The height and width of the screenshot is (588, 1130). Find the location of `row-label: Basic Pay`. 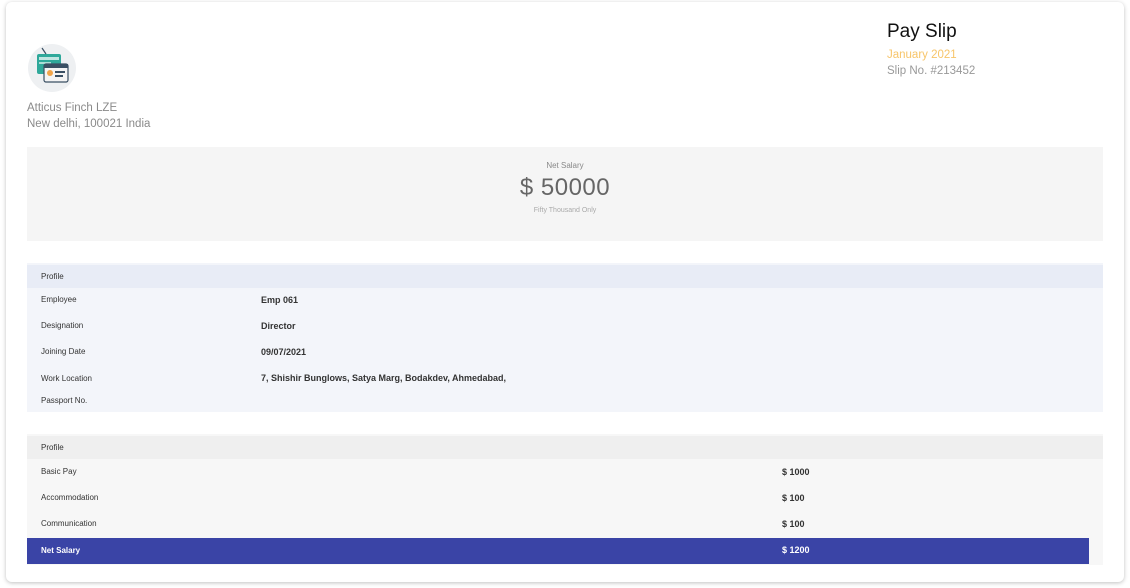

row-label: Basic Pay is located at coordinates (59, 471).